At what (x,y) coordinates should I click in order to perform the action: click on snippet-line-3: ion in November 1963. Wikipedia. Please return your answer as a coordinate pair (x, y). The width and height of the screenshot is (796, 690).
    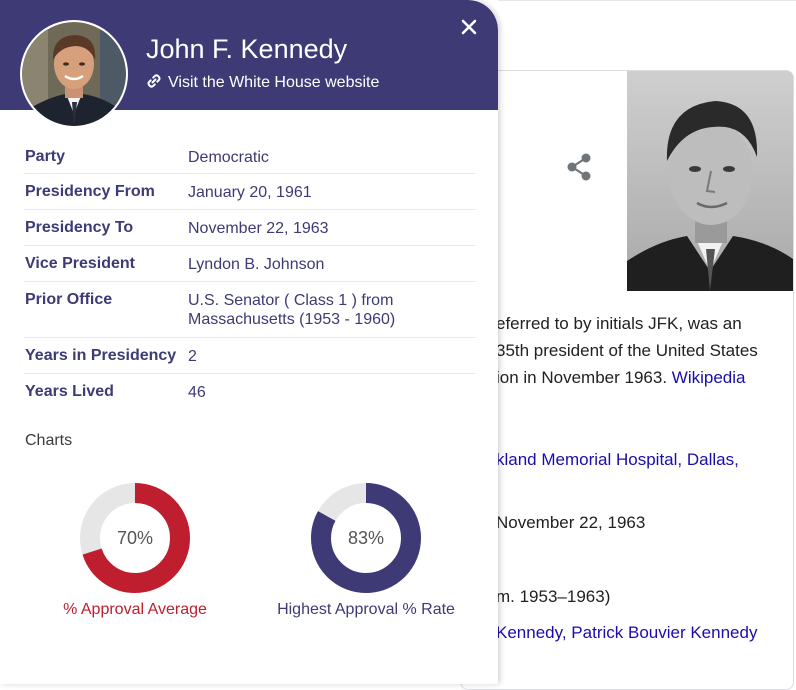
    Looking at the image, I should click on (621, 377).